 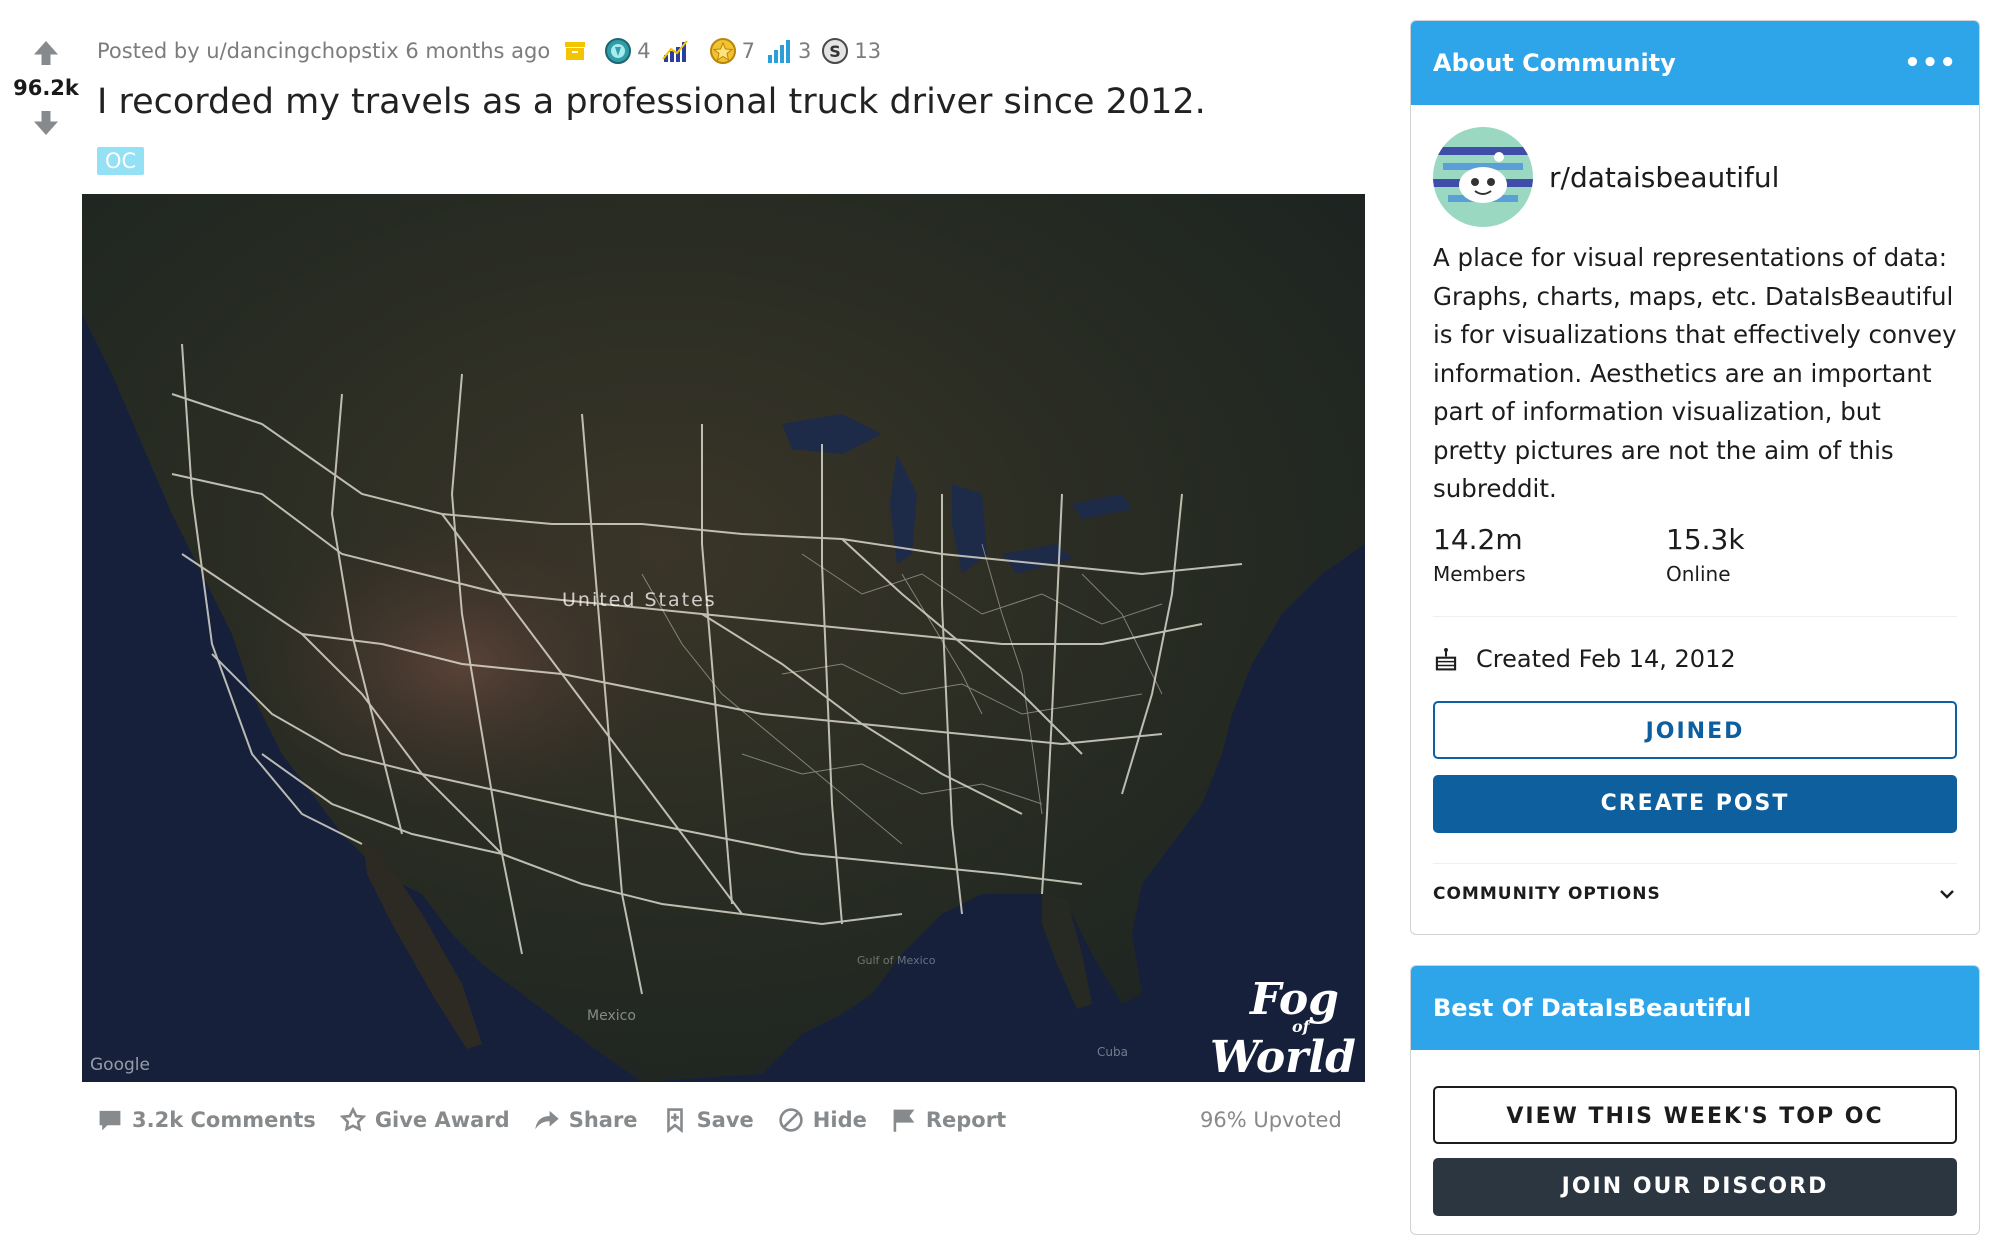 I want to click on google-logo: Google, so click(x=120, y=1065).